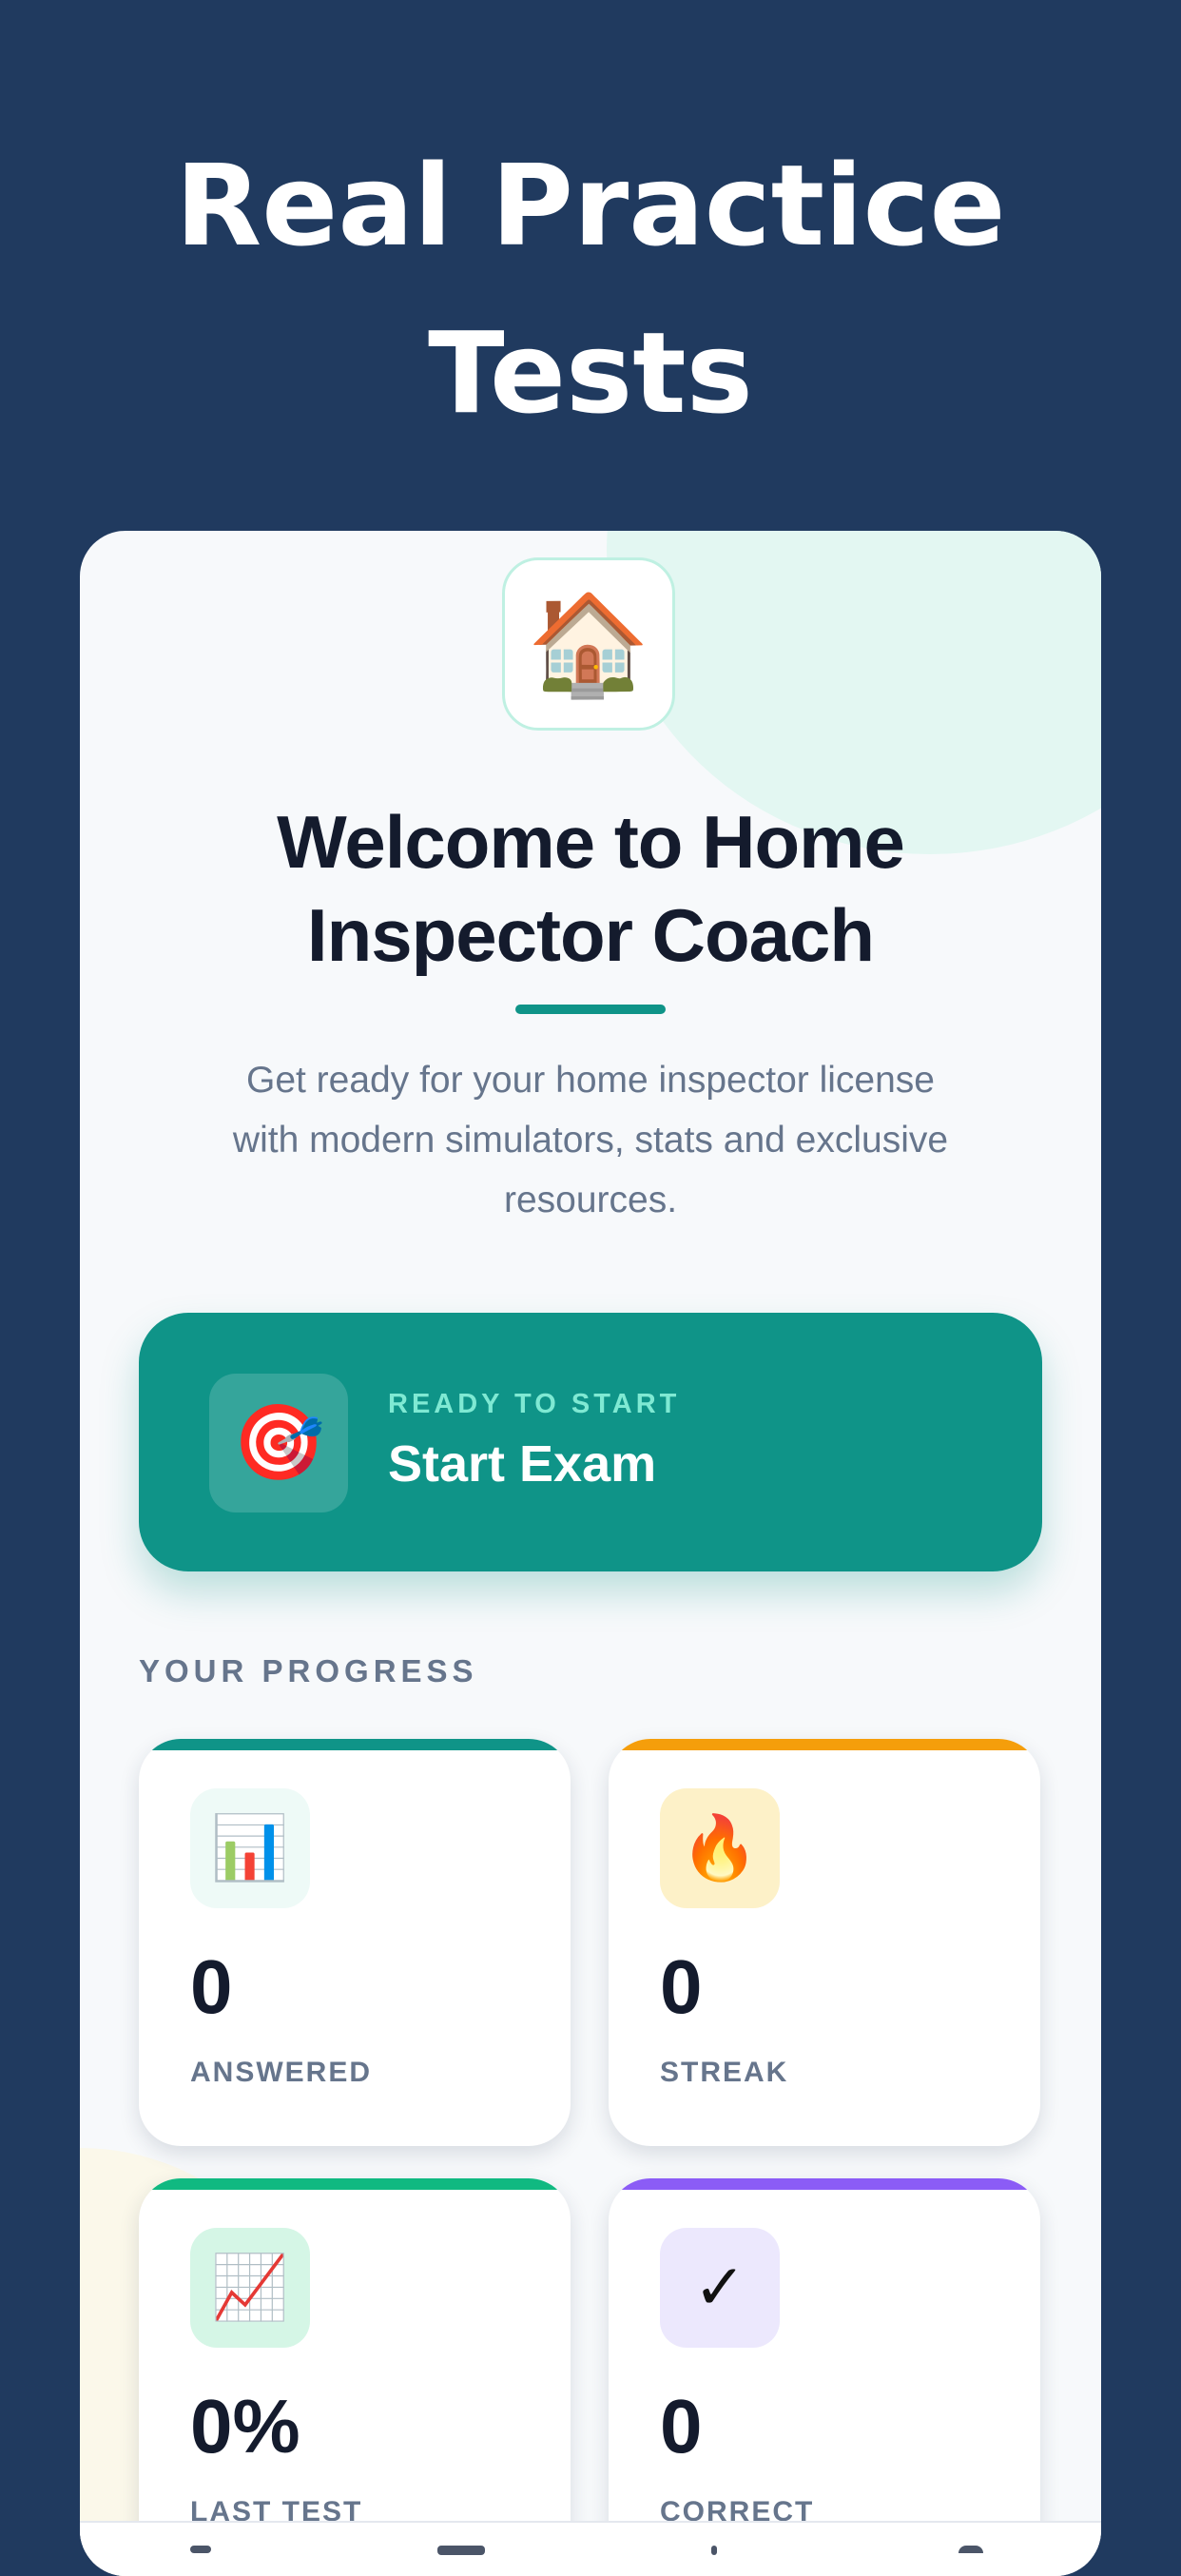 Image resolution: width=1181 pixels, height=2576 pixels. I want to click on nav-profile-icon, so click(970, 2550).